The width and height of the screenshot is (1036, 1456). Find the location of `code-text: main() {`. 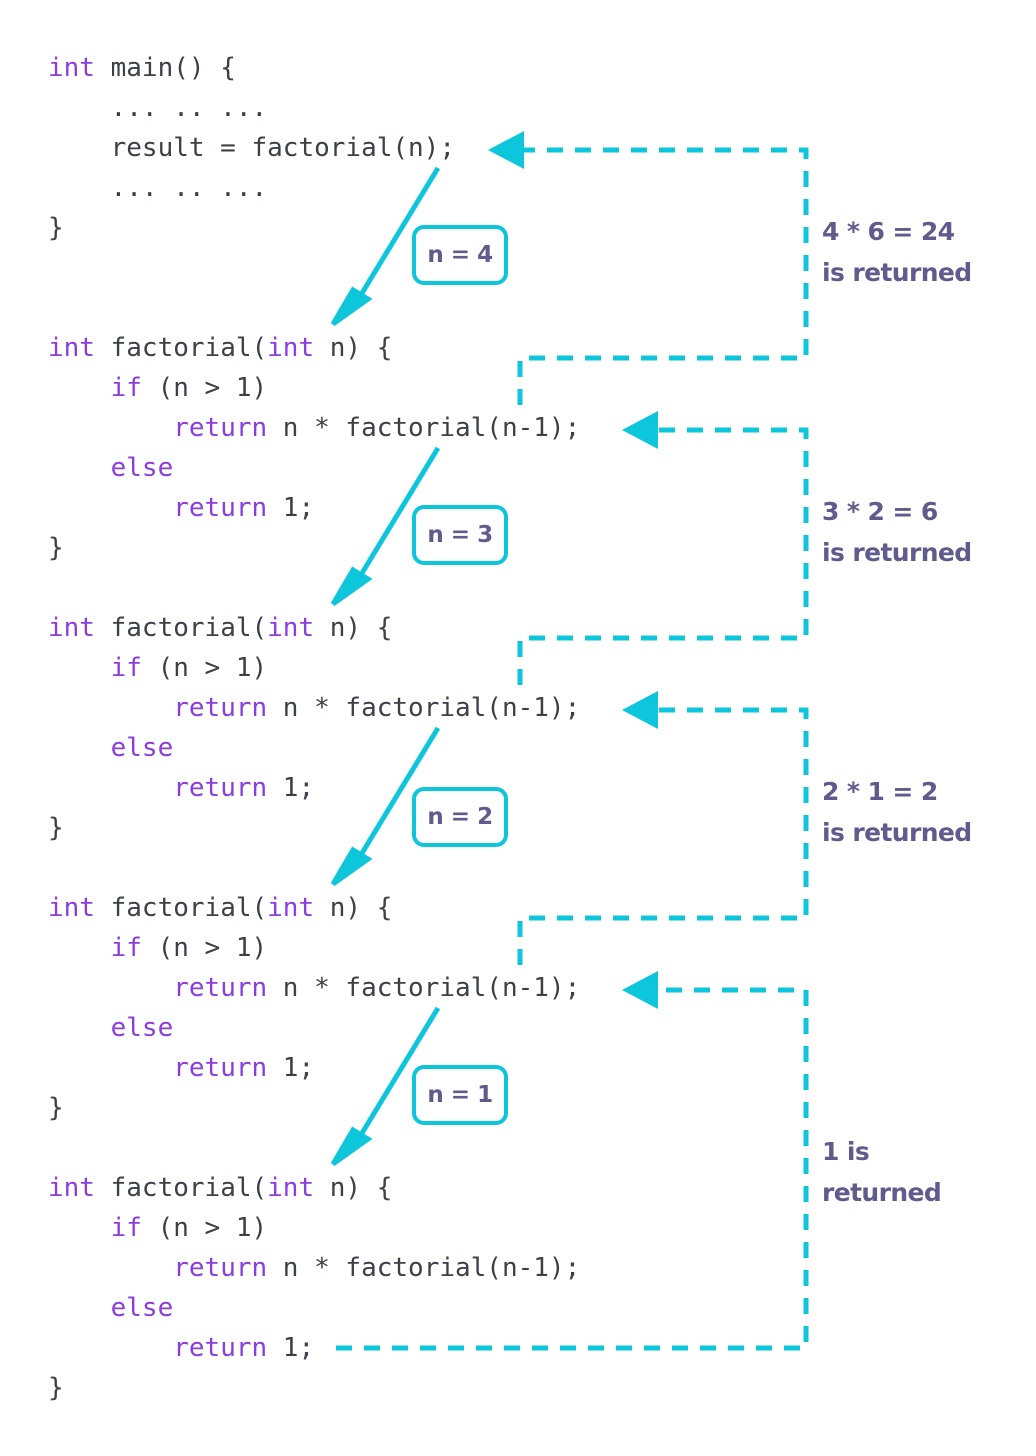

code-text: main() { is located at coordinates (165, 68).